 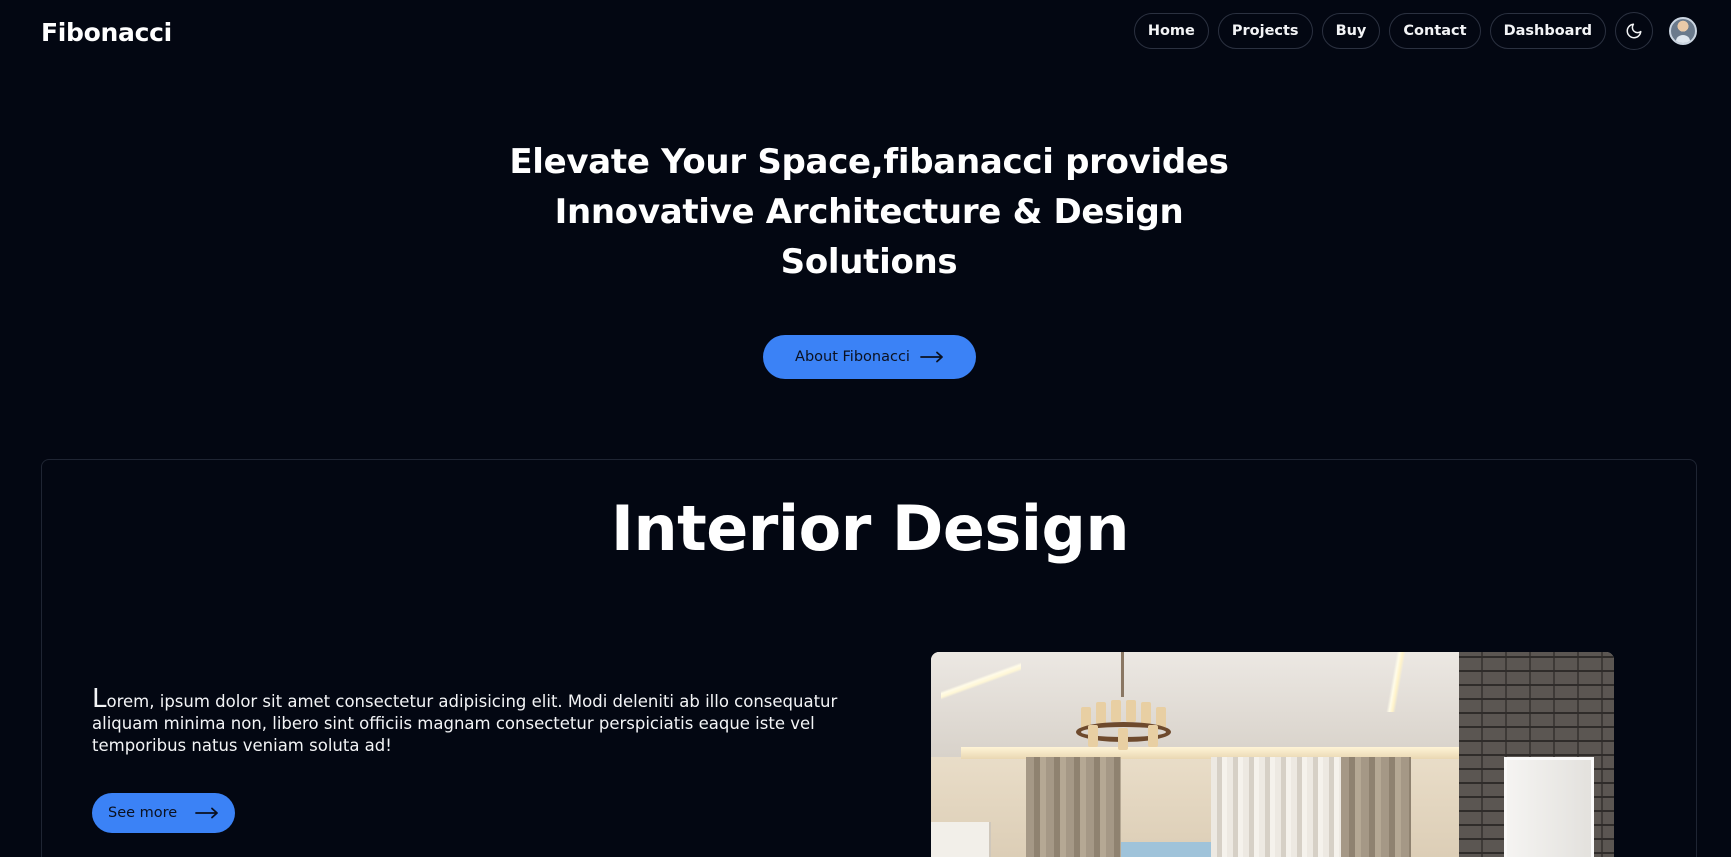 I want to click on hero-title-line-1: Elevate Your Space,fibanacci provides, so click(x=869, y=162).